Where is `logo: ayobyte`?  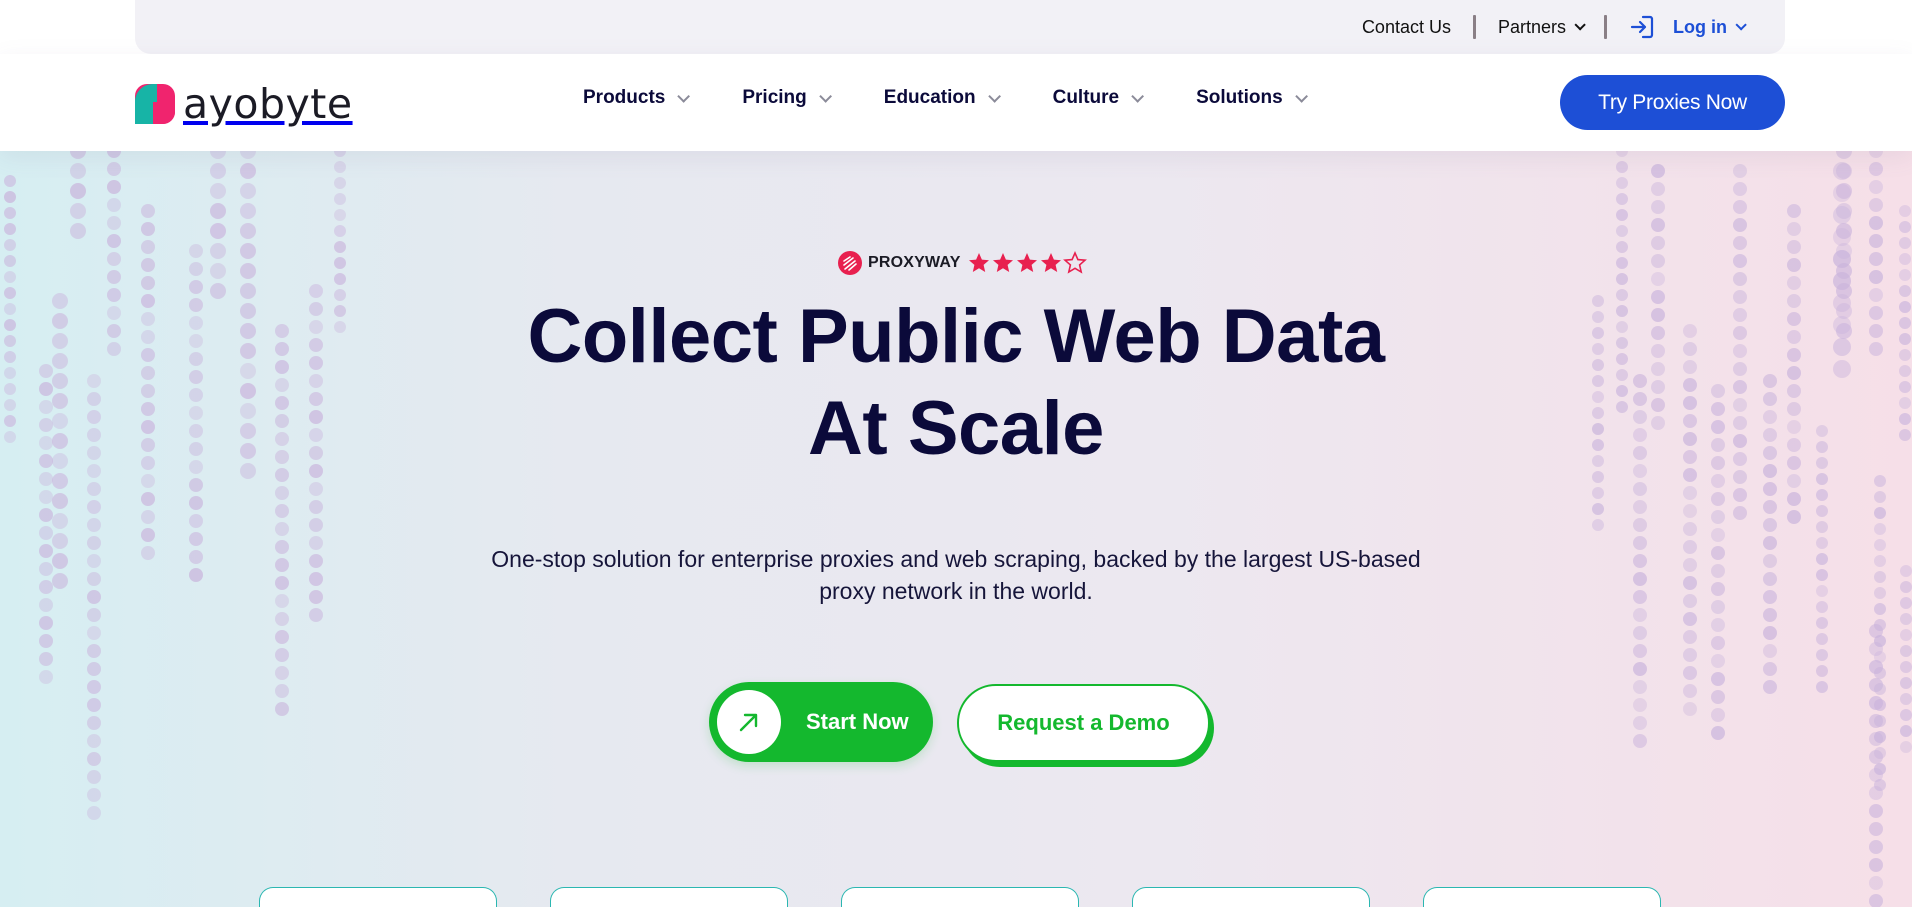 logo: ayobyte is located at coordinates (244, 104).